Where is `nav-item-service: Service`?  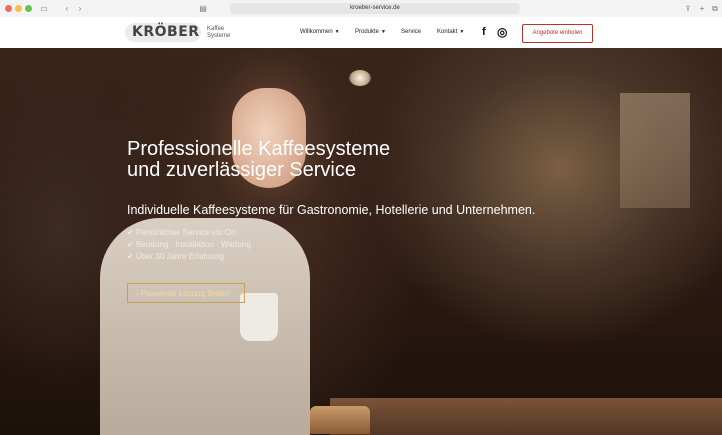 nav-item-service: Service is located at coordinates (411, 32).